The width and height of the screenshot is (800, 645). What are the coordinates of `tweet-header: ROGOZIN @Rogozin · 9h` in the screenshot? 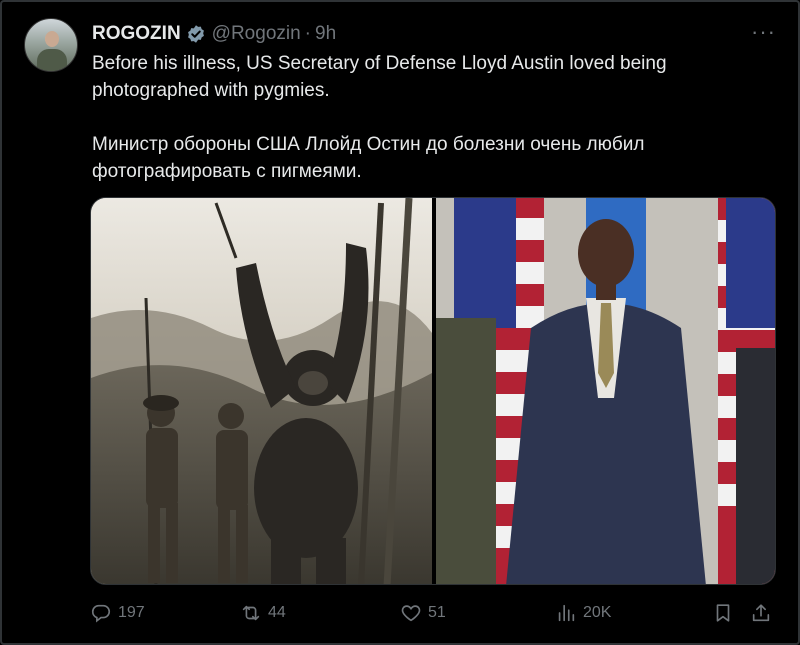 It's located at (214, 34).